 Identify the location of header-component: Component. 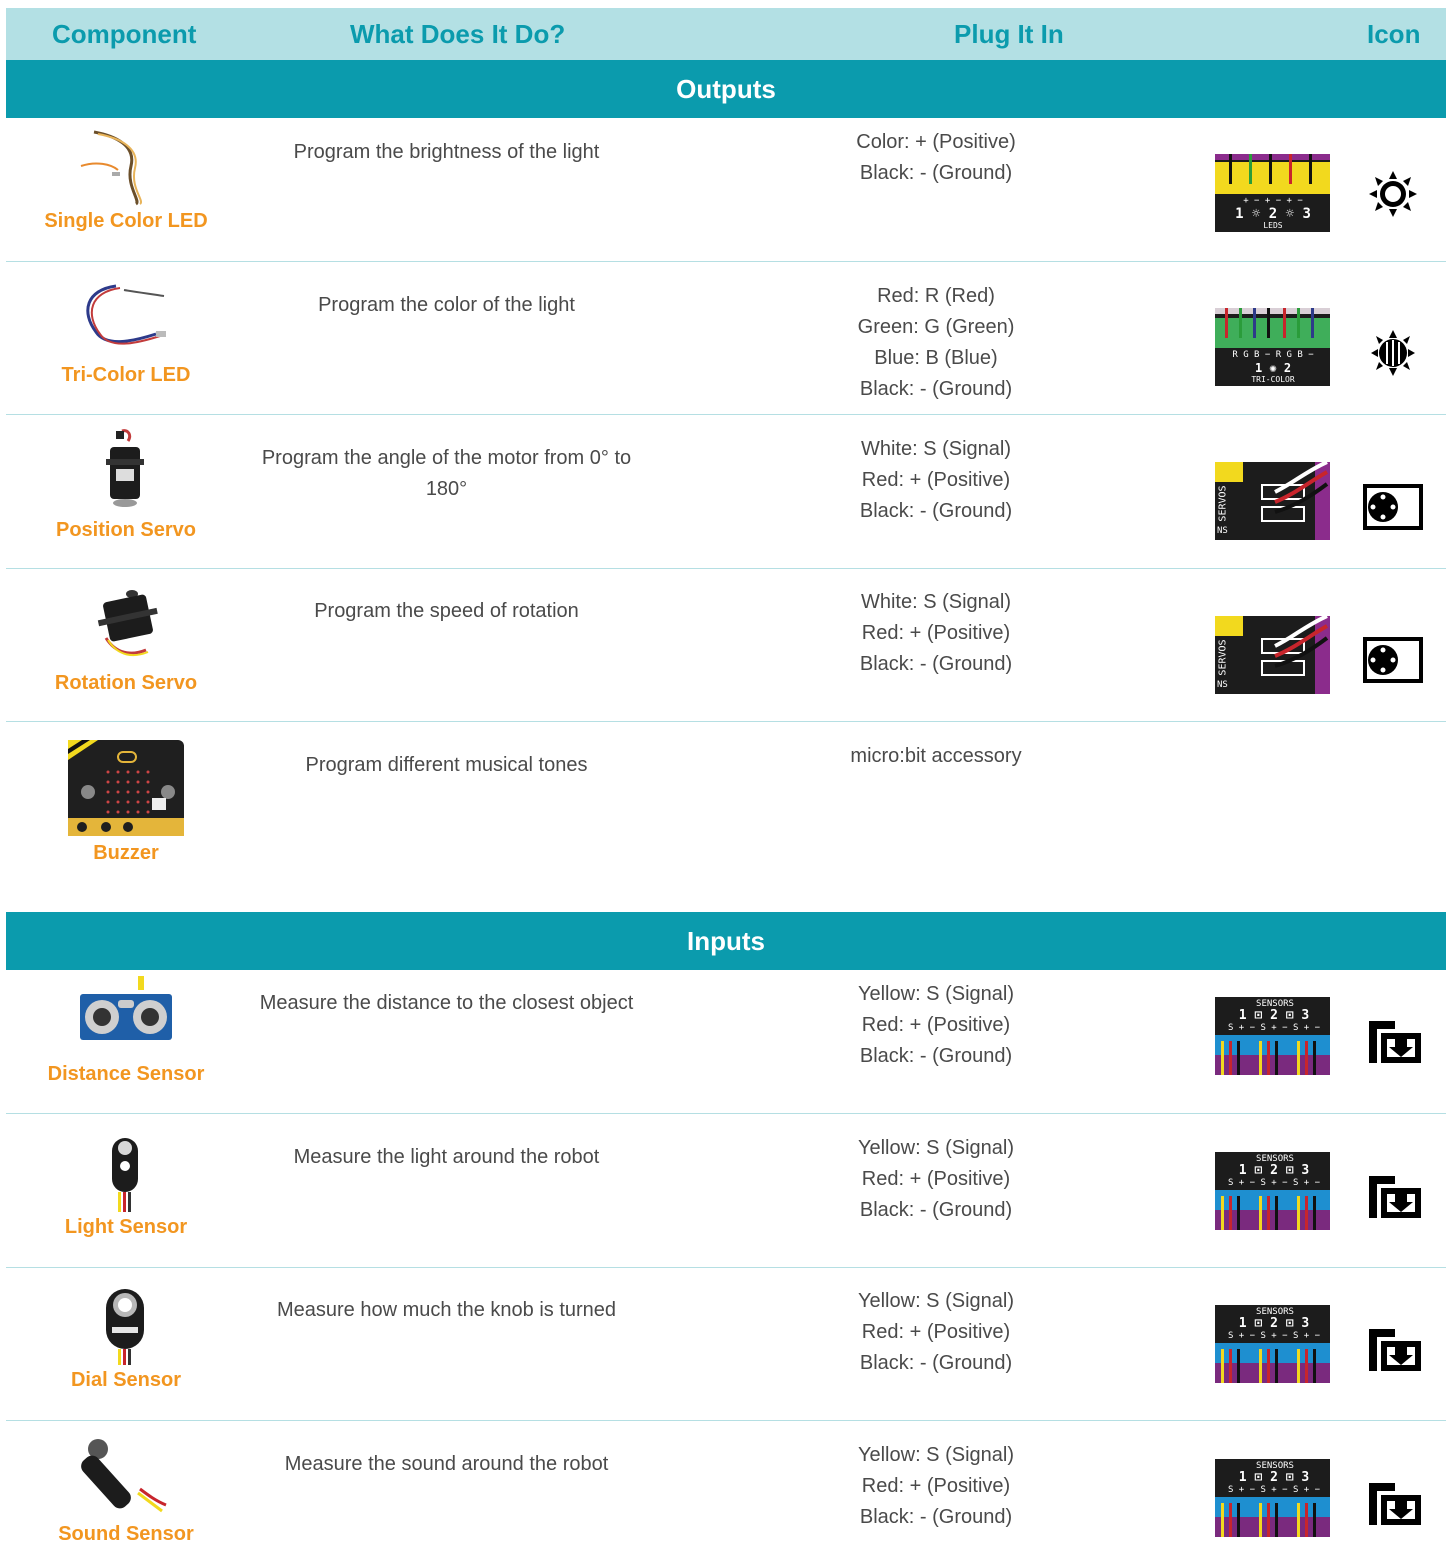
(124, 34).